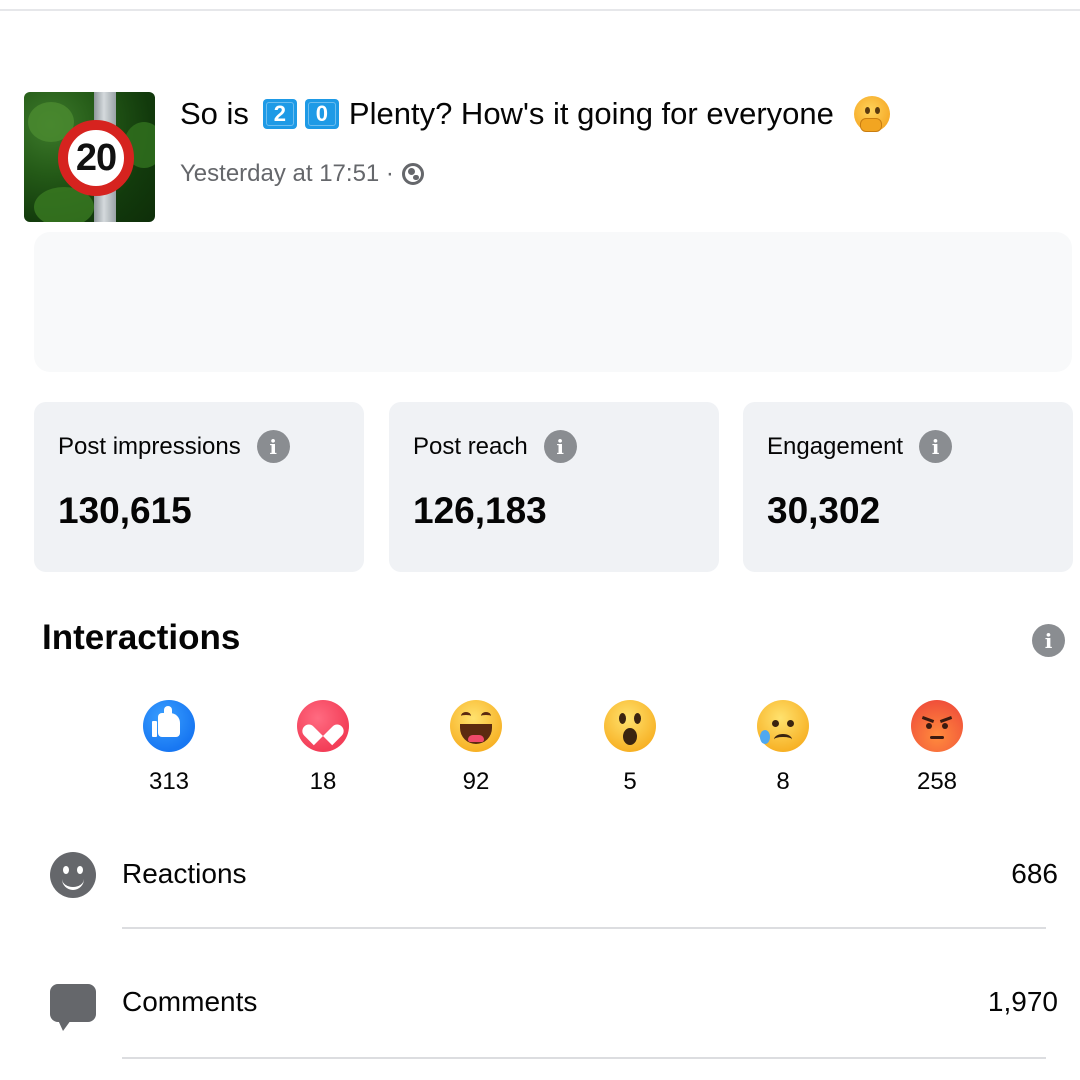  I want to click on stat-card-reach: Post reach i 126,183, so click(554, 487).